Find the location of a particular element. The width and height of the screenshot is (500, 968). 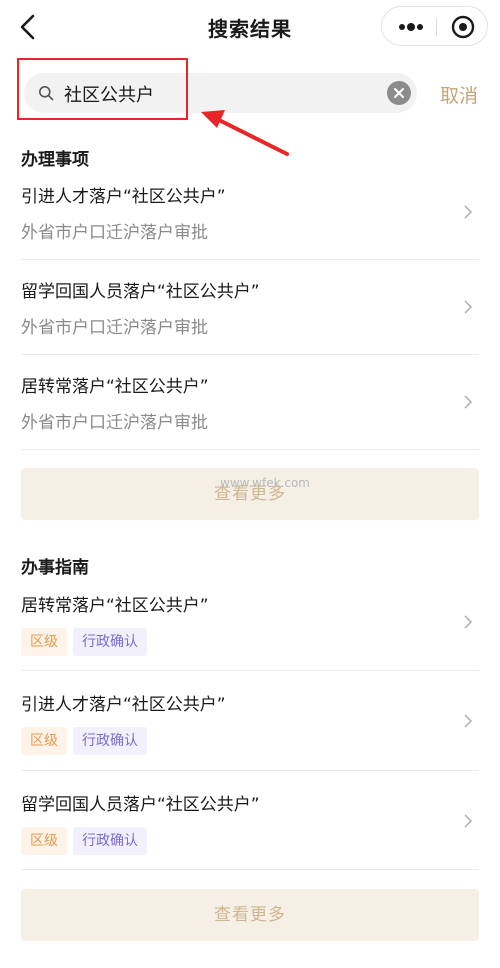

watermark-text: www.wfek.com is located at coordinates (265, 483).